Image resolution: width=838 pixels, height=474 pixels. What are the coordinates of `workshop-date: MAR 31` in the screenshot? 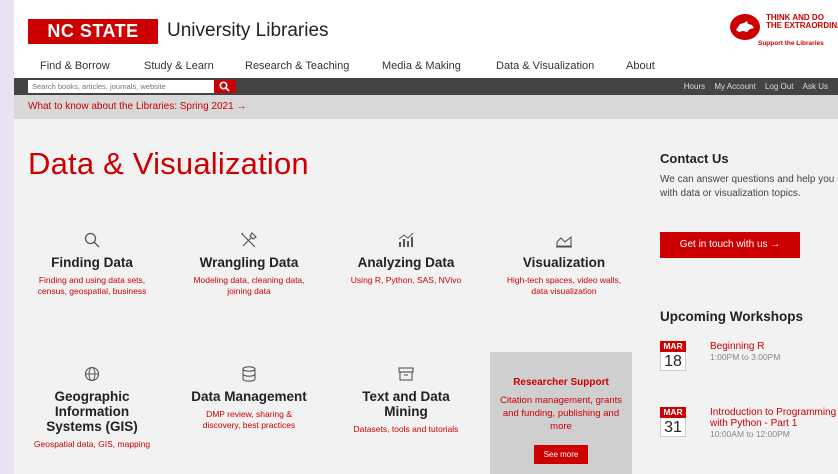 It's located at (673, 422).